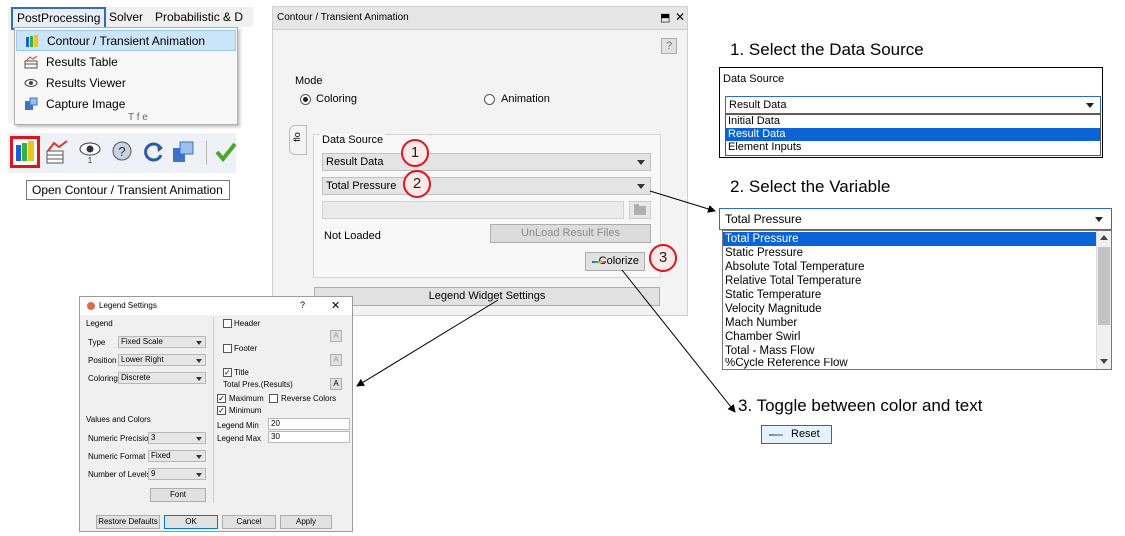  I want to click on arrow-to-legend, so click(427, 343).